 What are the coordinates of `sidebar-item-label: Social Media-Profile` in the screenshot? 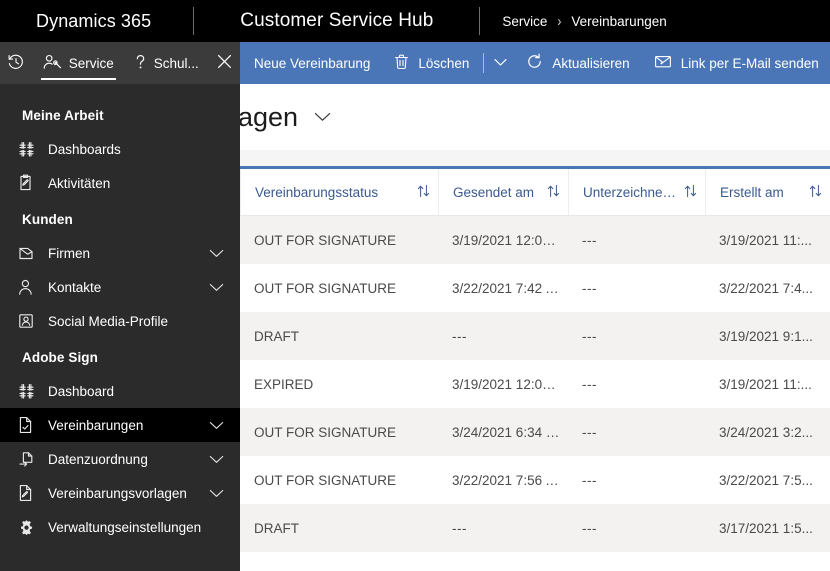 It's located at (108, 321).